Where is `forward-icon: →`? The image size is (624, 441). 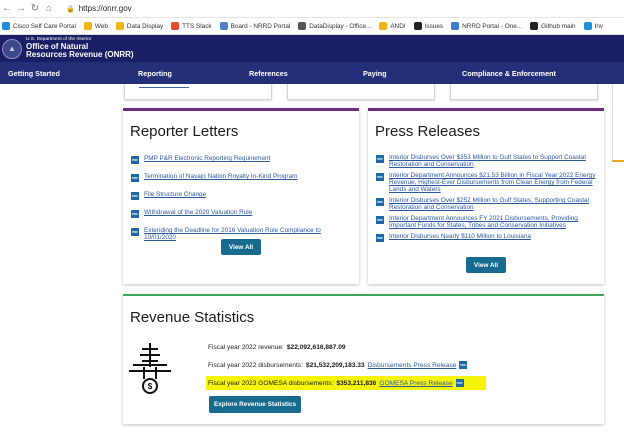
forward-icon: → is located at coordinates (21, 8).